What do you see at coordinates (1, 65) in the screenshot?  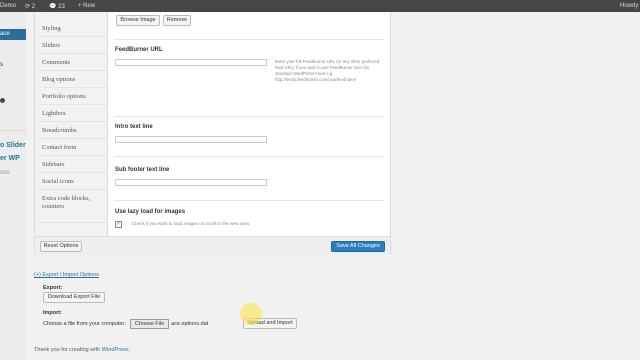 I see `menu-item-label: s` at bounding box center [1, 65].